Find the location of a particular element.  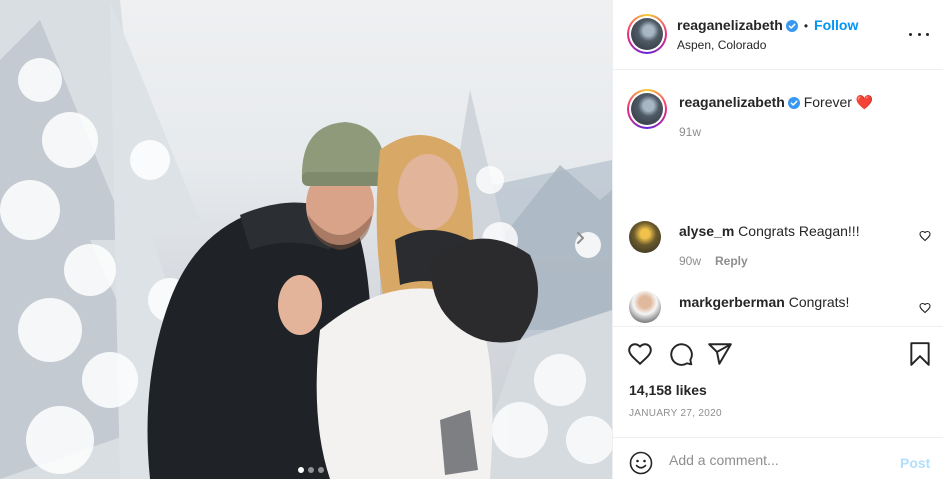

comment-username: alyse_m is located at coordinates (706, 231).